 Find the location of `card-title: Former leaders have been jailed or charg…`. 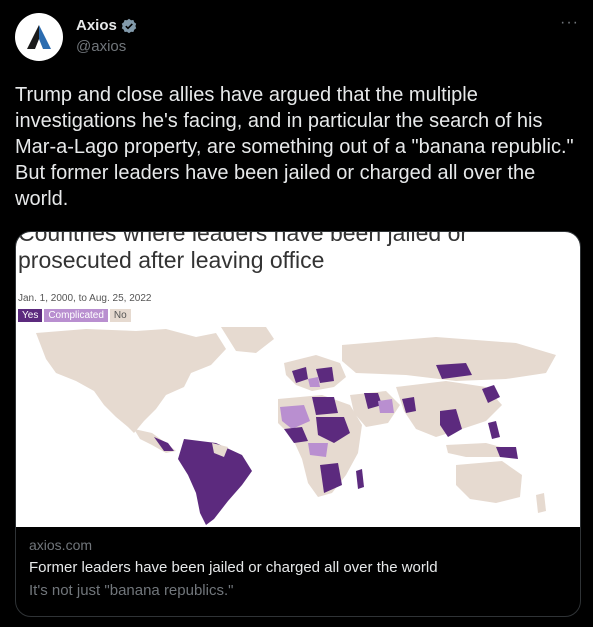

card-title: Former leaders have been jailed or charg… is located at coordinates (298, 567).